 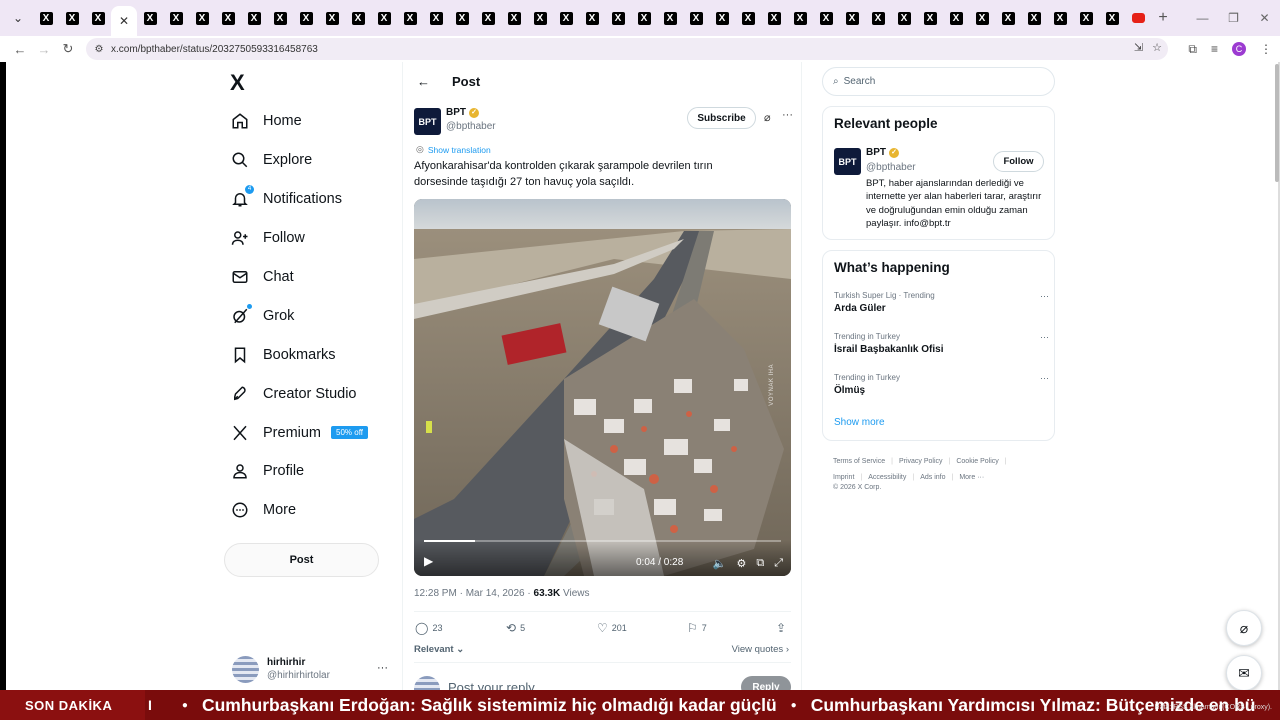 What do you see at coordinates (1018, 161) in the screenshot?
I see `follow-button: Follow` at bounding box center [1018, 161].